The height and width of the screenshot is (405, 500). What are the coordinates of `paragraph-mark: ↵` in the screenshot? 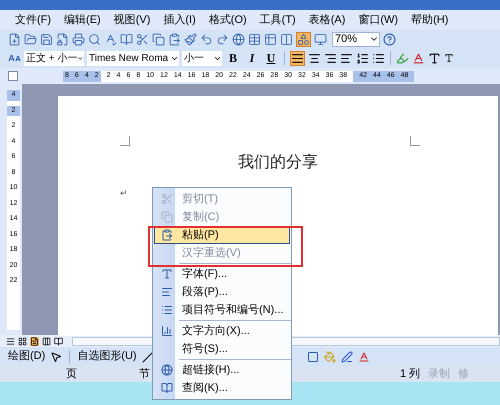 It's located at (124, 193).